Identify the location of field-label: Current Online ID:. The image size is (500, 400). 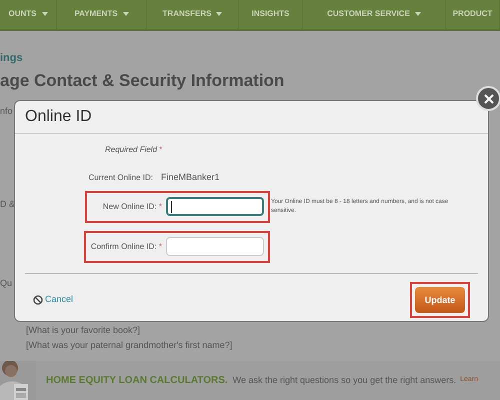
(120, 178).